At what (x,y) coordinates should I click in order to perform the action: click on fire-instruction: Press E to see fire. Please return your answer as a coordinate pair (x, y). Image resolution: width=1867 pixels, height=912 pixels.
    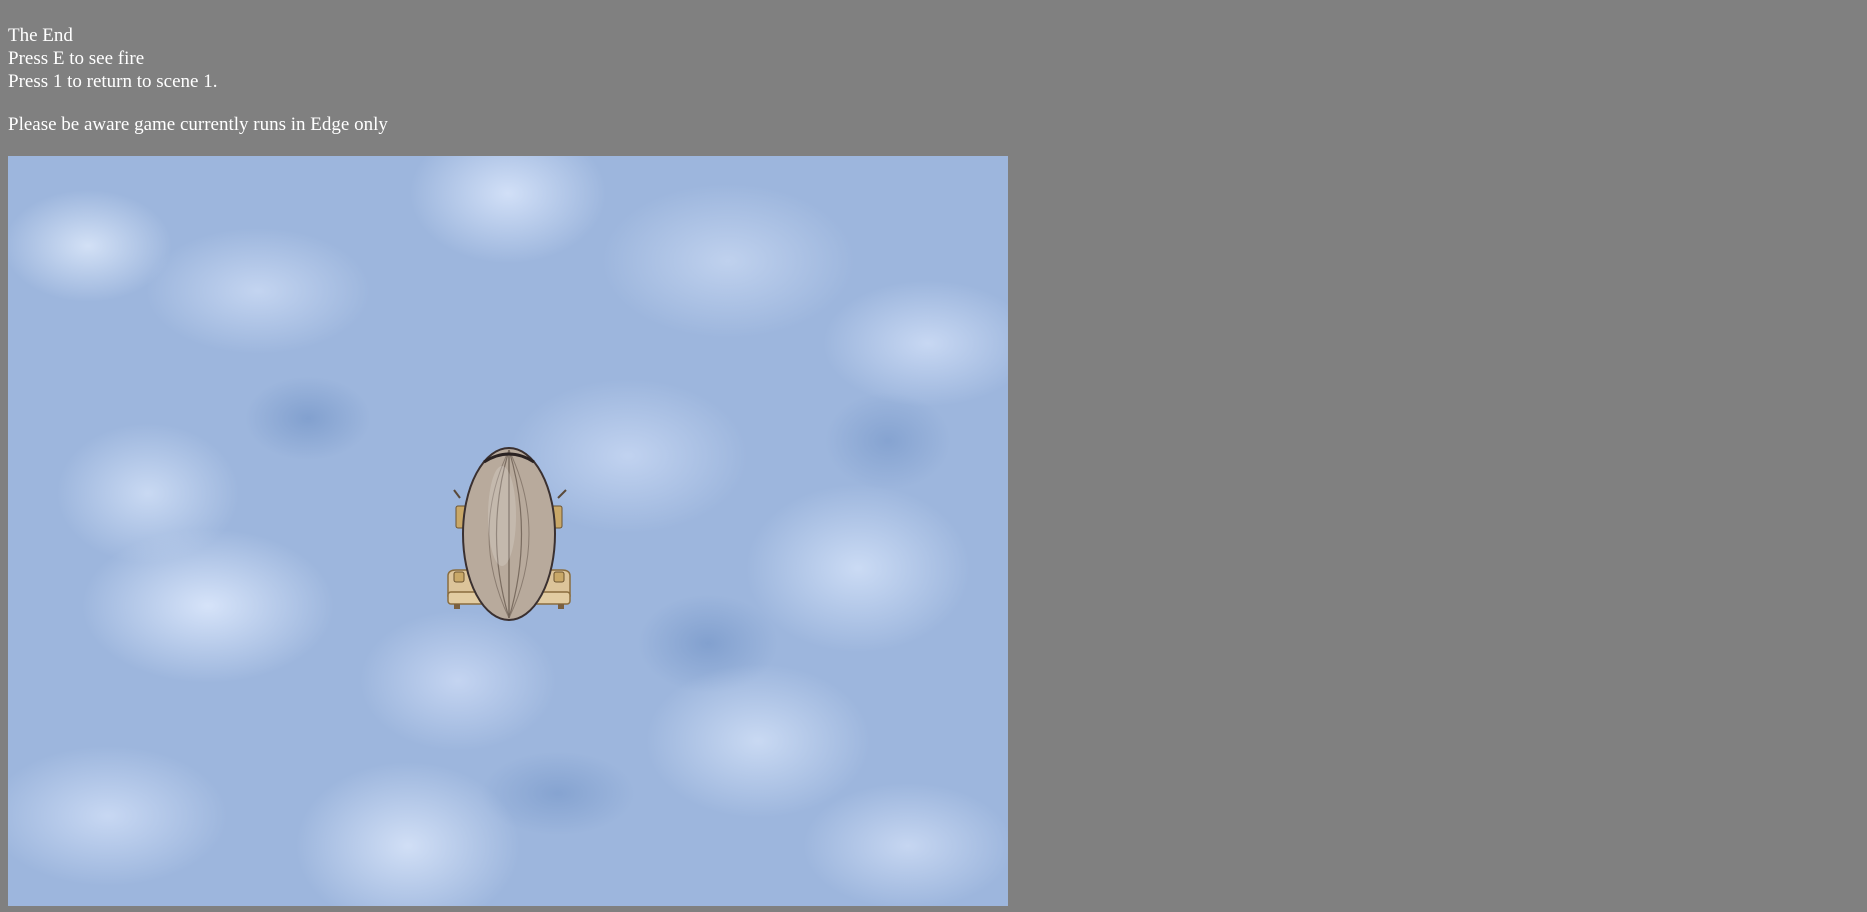
    Looking at the image, I should click on (76, 58).